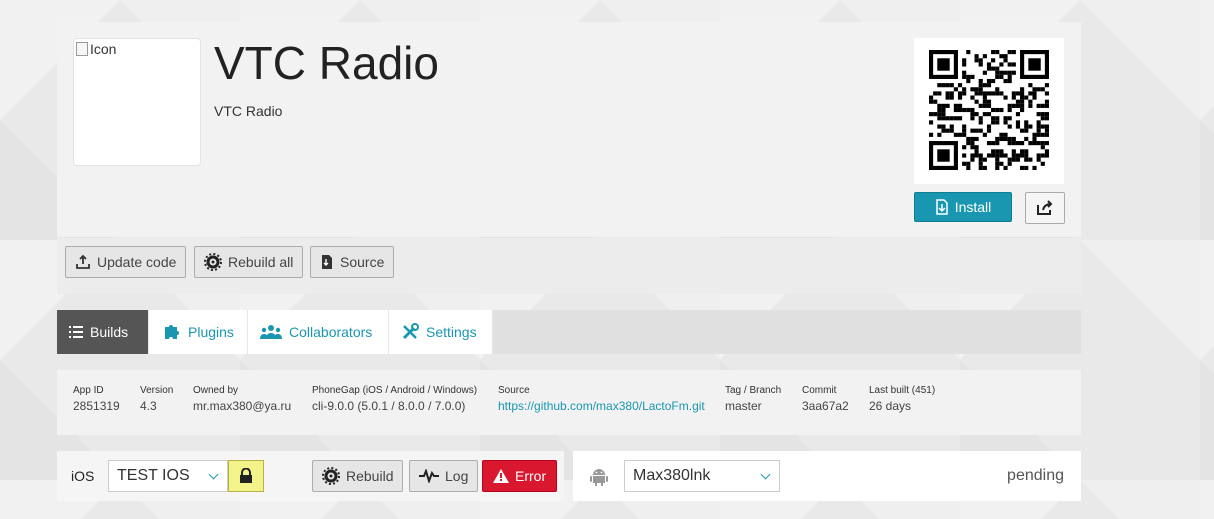 The height and width of the screenshot is (519, 1214). I want to click on info-label: App ID, so click(88, 390).